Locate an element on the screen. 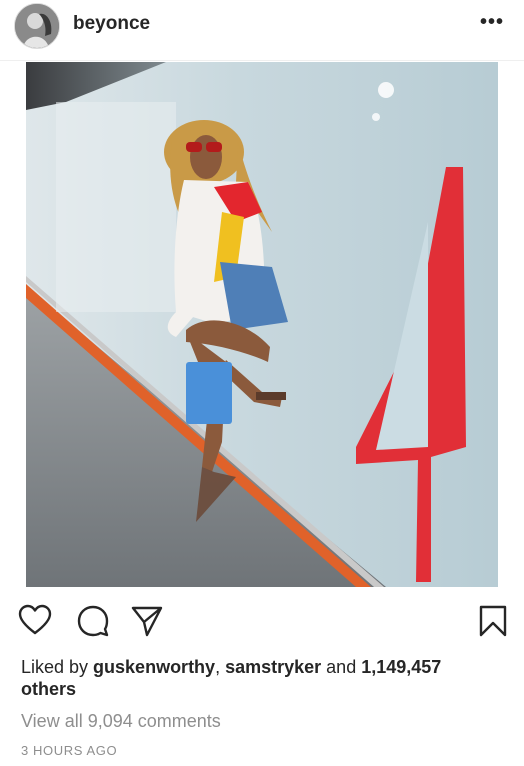 This screenshot has width=524, height=766. comment-icon is located at coordinates (93, 621).